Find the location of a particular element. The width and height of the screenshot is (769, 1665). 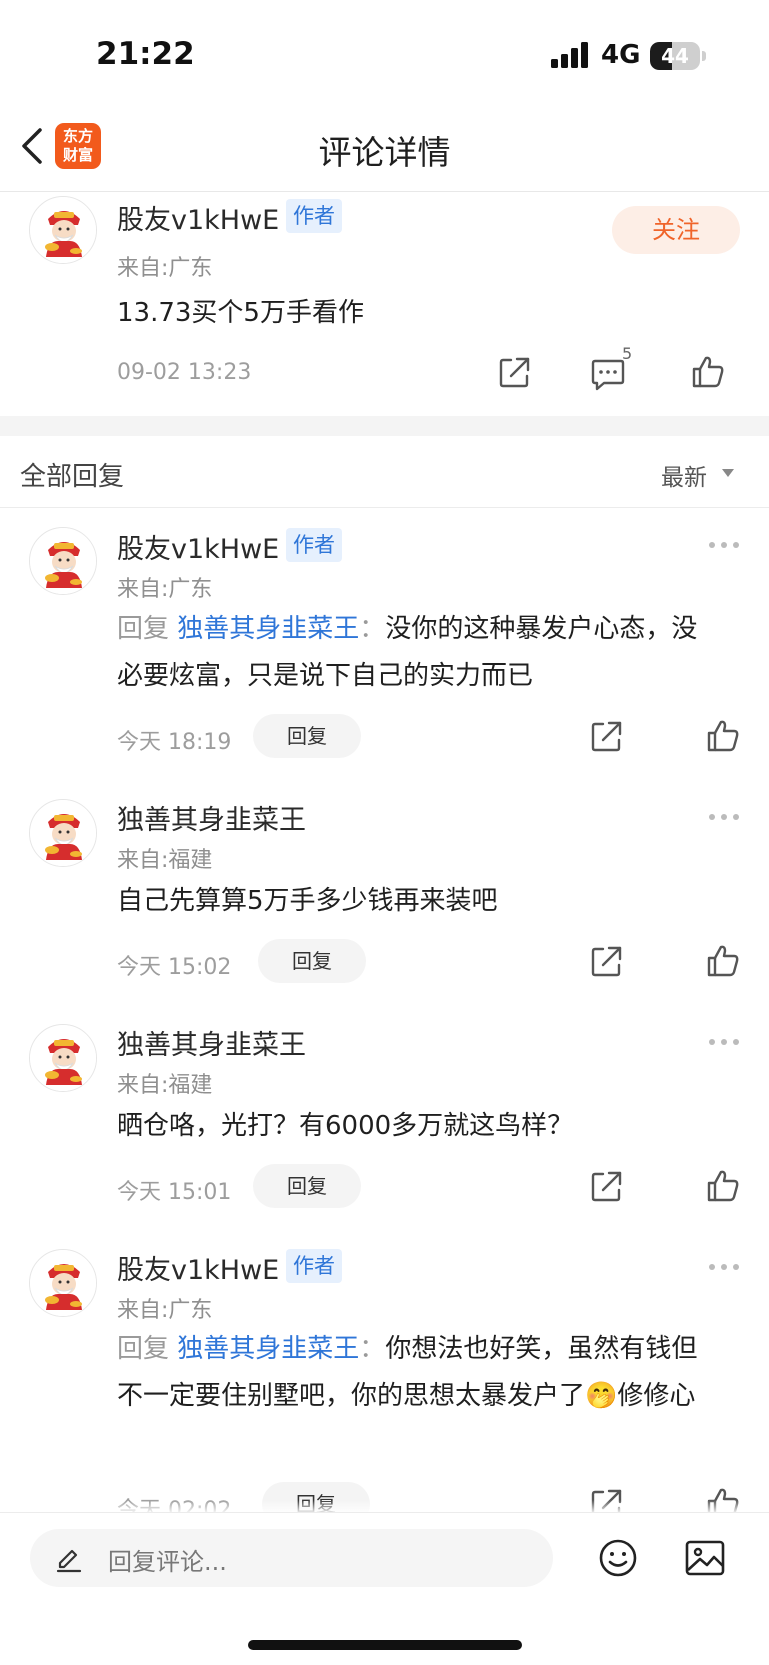

reply-count: 5 is located at coordinates (627, 353).